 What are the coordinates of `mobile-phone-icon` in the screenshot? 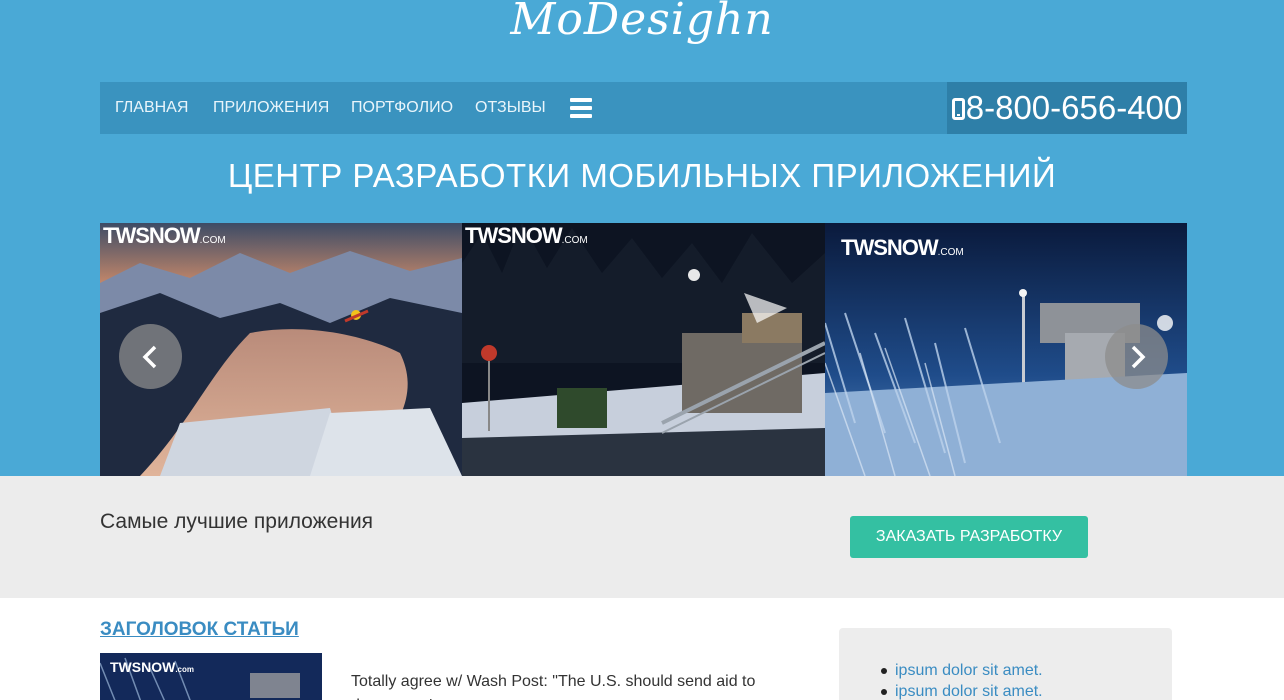 It's located at (958, 109).